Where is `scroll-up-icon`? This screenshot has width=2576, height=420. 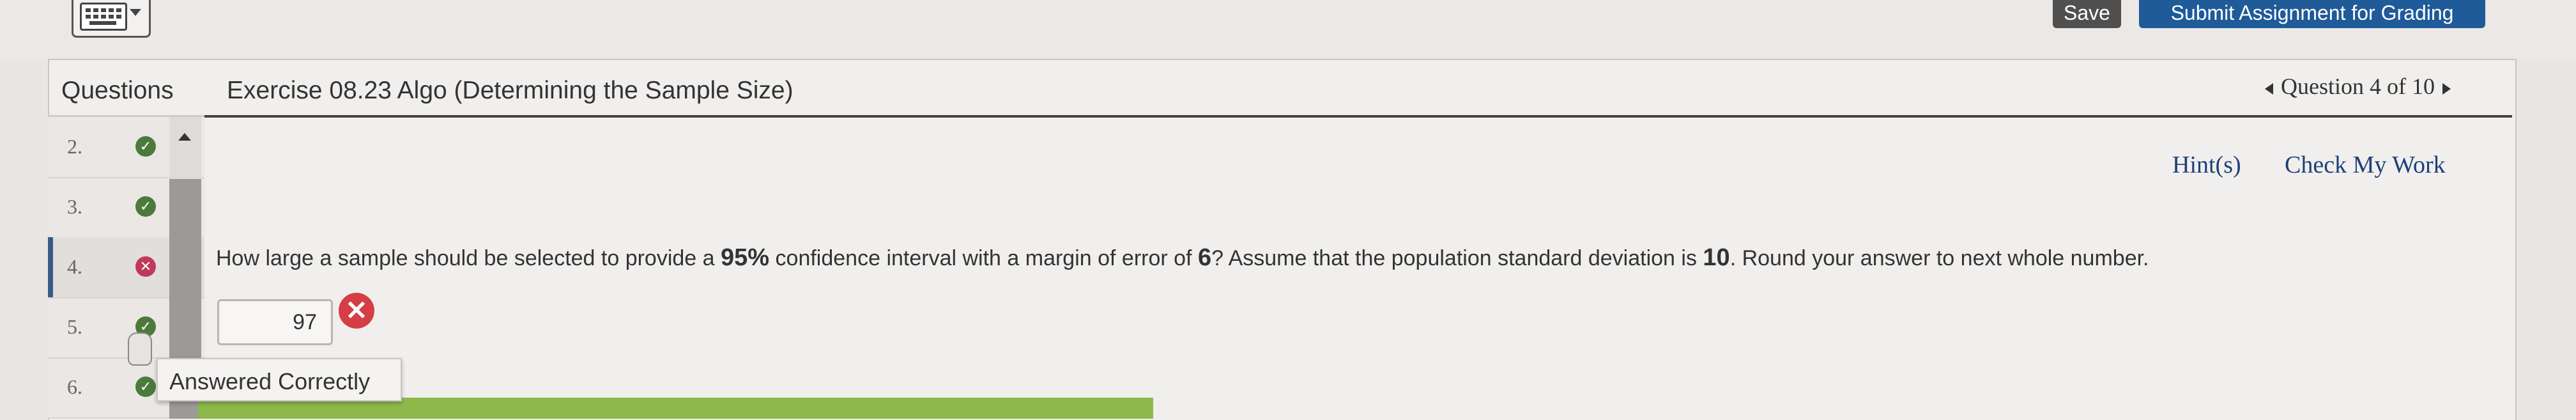
scroll-up-icon is located at coordinates (184, 137).